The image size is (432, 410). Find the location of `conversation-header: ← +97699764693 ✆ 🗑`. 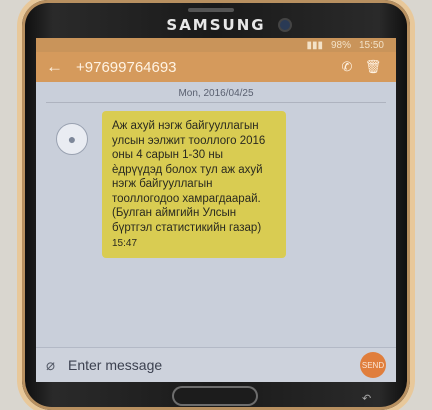

conversation-header: ← +97699764693 ✆ 🗑 is located at coordinates (216, 67).